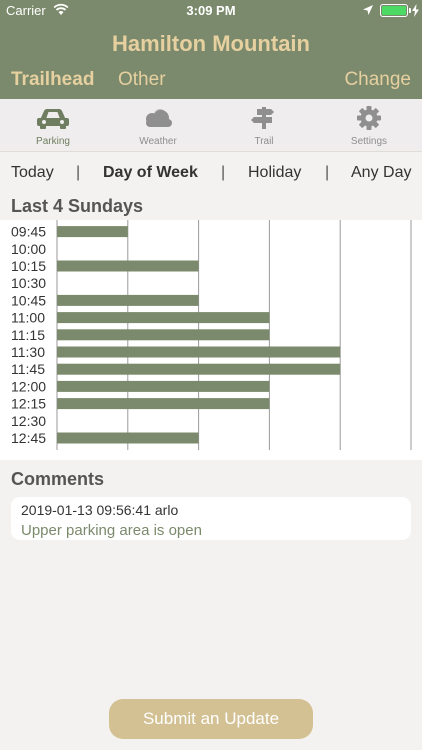 Image resolution: width=422 pixels, height=750 pixels. Describe the element at coordinates (28, 318) in the screenshot. I see `tick-label: 11:00` at that location.